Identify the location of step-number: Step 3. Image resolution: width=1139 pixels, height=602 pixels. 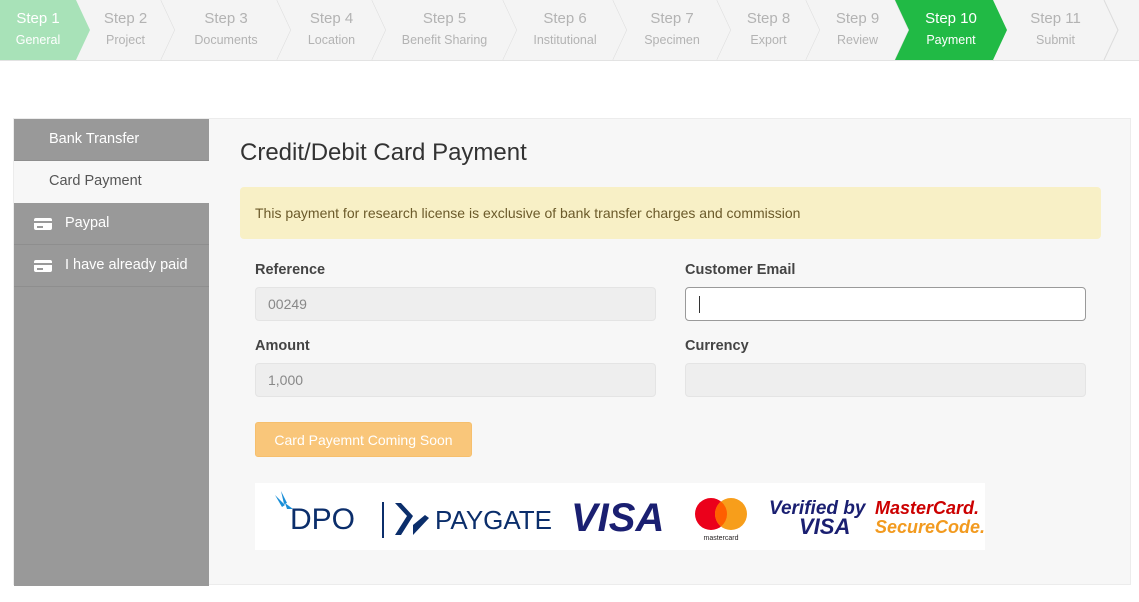
(226, 18).